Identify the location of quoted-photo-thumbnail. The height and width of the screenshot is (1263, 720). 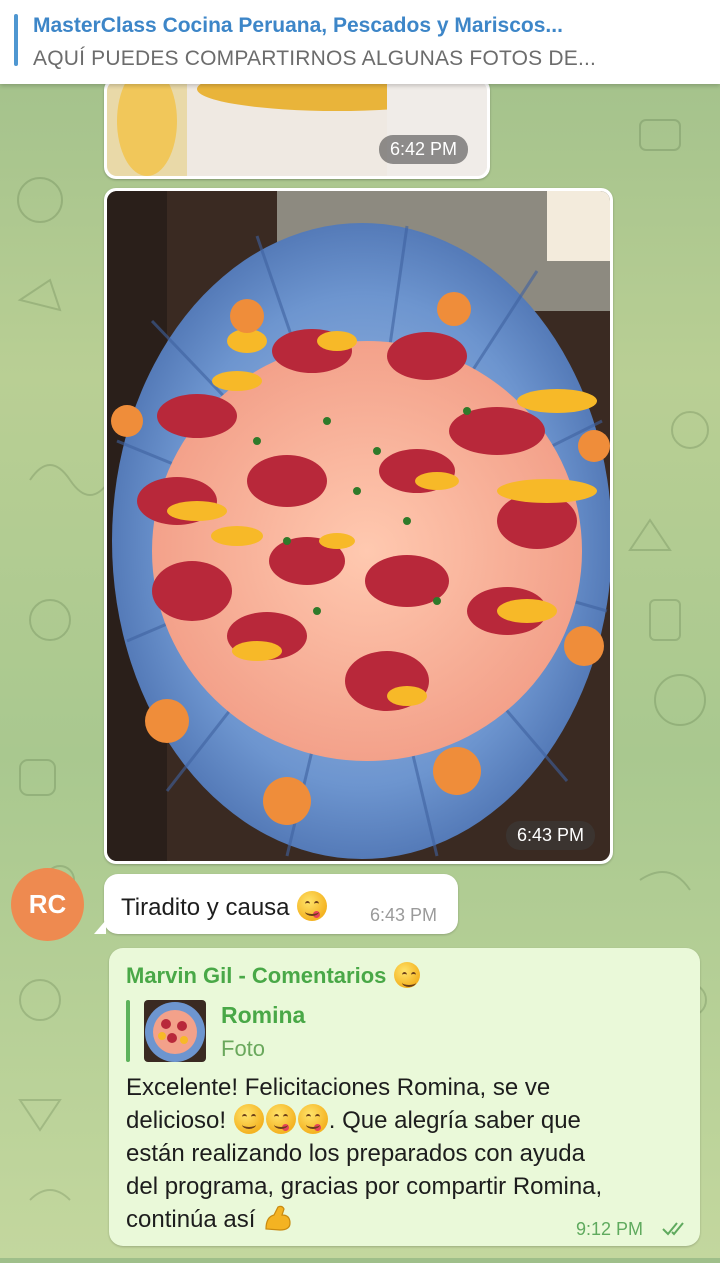
(175, 1031).